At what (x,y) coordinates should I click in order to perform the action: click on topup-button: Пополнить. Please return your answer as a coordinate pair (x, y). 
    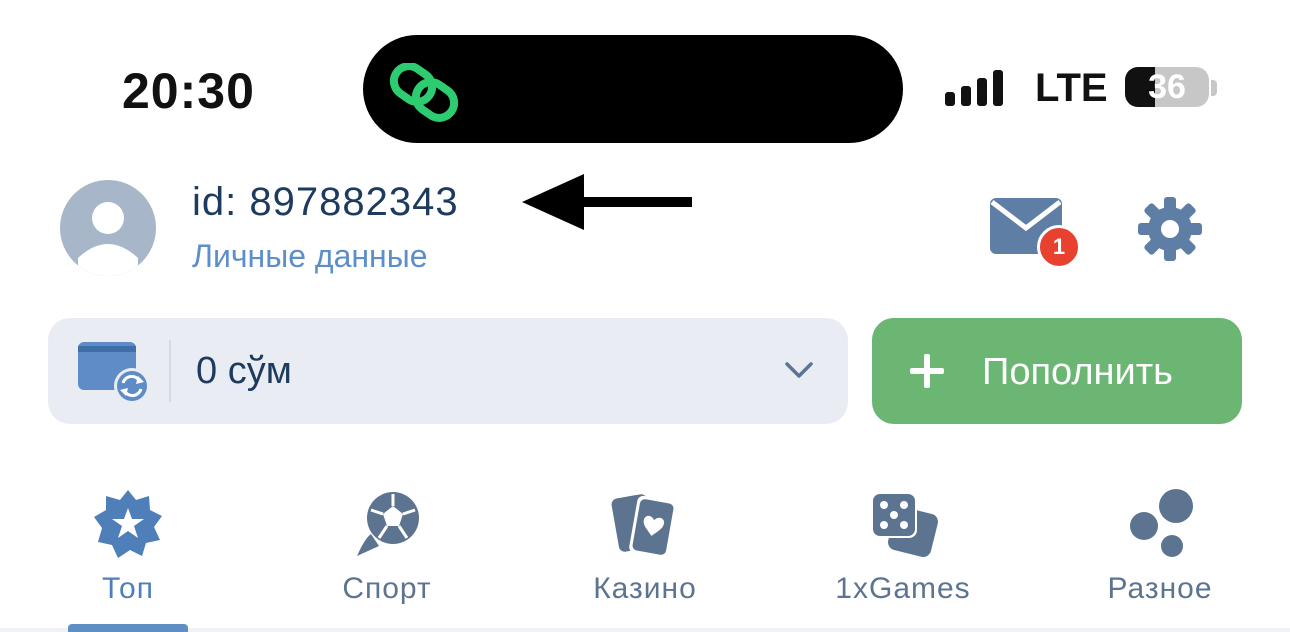
    Looking at the image, I should click on (1057, 371).